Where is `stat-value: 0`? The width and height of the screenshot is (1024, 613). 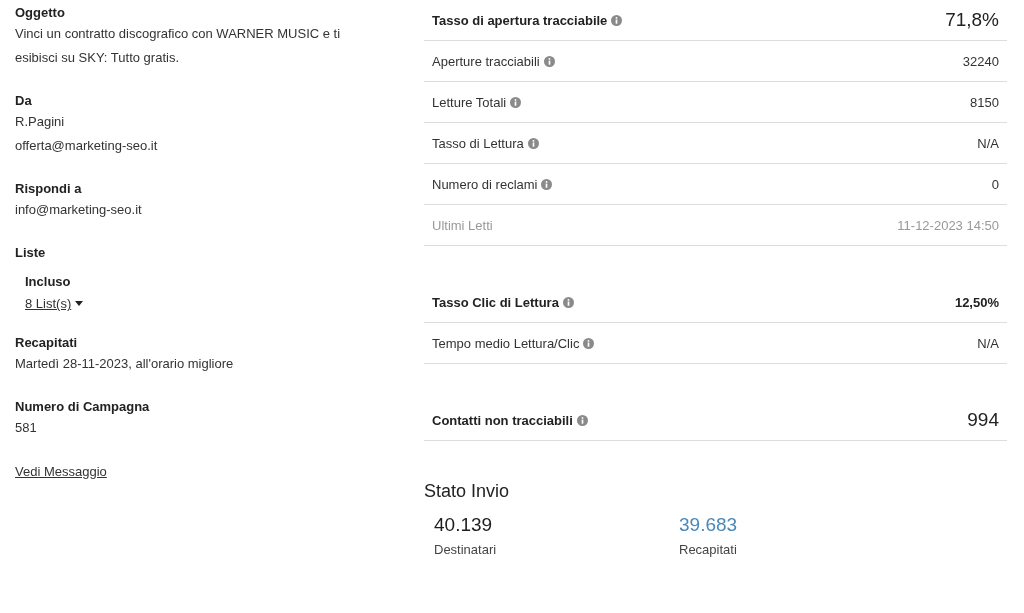 stat-value: 0 is located at coordinates (995, 184).